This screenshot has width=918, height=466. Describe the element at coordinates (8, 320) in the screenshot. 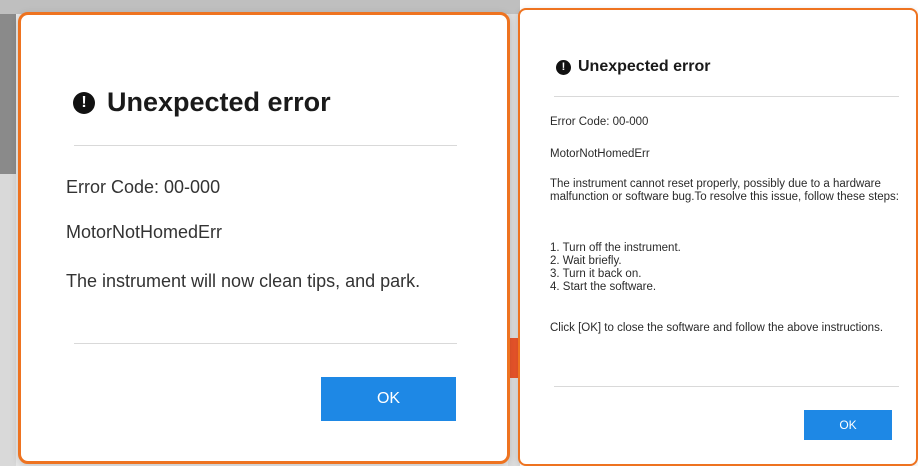

I see `background-side-panel-lower` at that location.